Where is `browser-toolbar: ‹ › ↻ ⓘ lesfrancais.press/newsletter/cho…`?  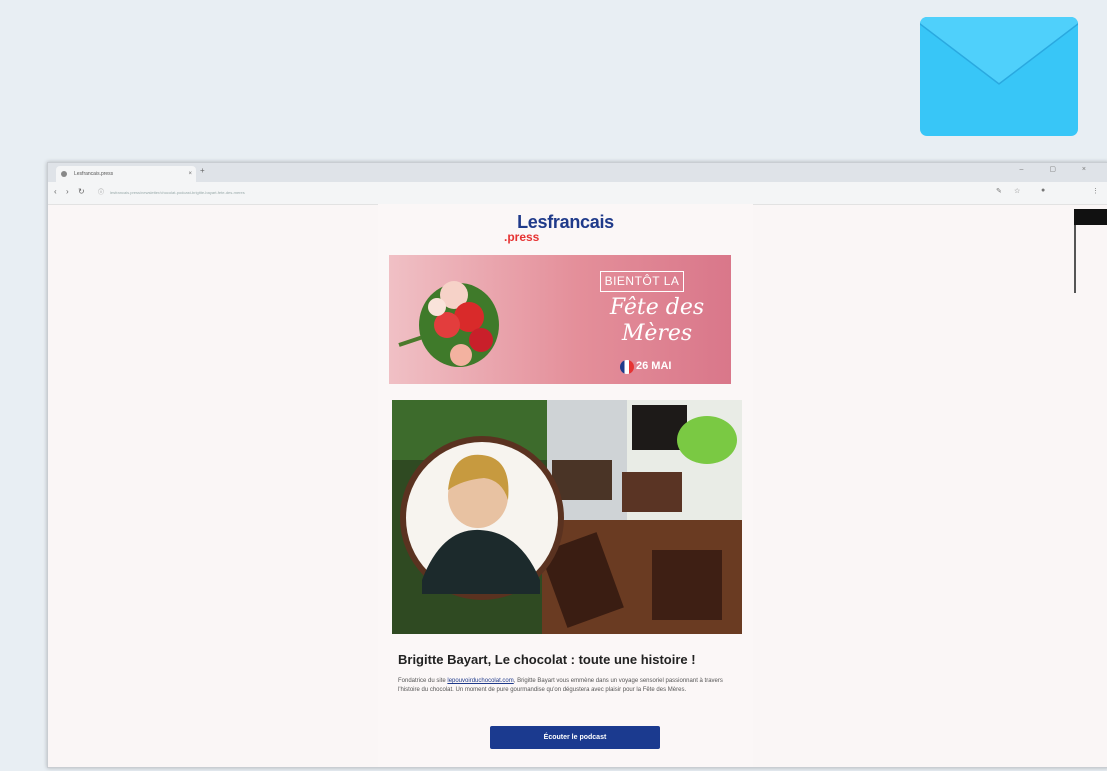
browser-toolbar: ‹ › ↻ ⓘ lesfrancais.press/newsletter/cho… is located at coordinates (577, 193).